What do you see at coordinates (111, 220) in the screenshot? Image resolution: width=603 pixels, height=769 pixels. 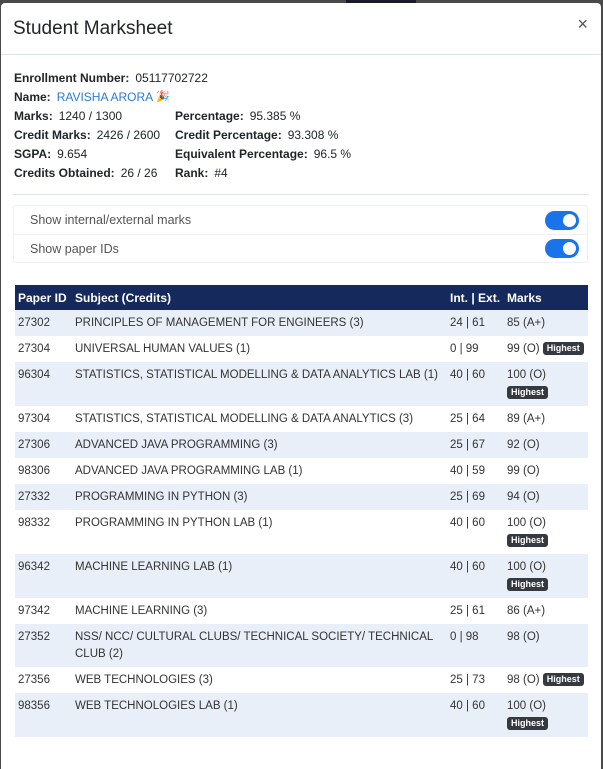 I see `toggle-label: Show internal/external marks` at bounding box center [111, 220].